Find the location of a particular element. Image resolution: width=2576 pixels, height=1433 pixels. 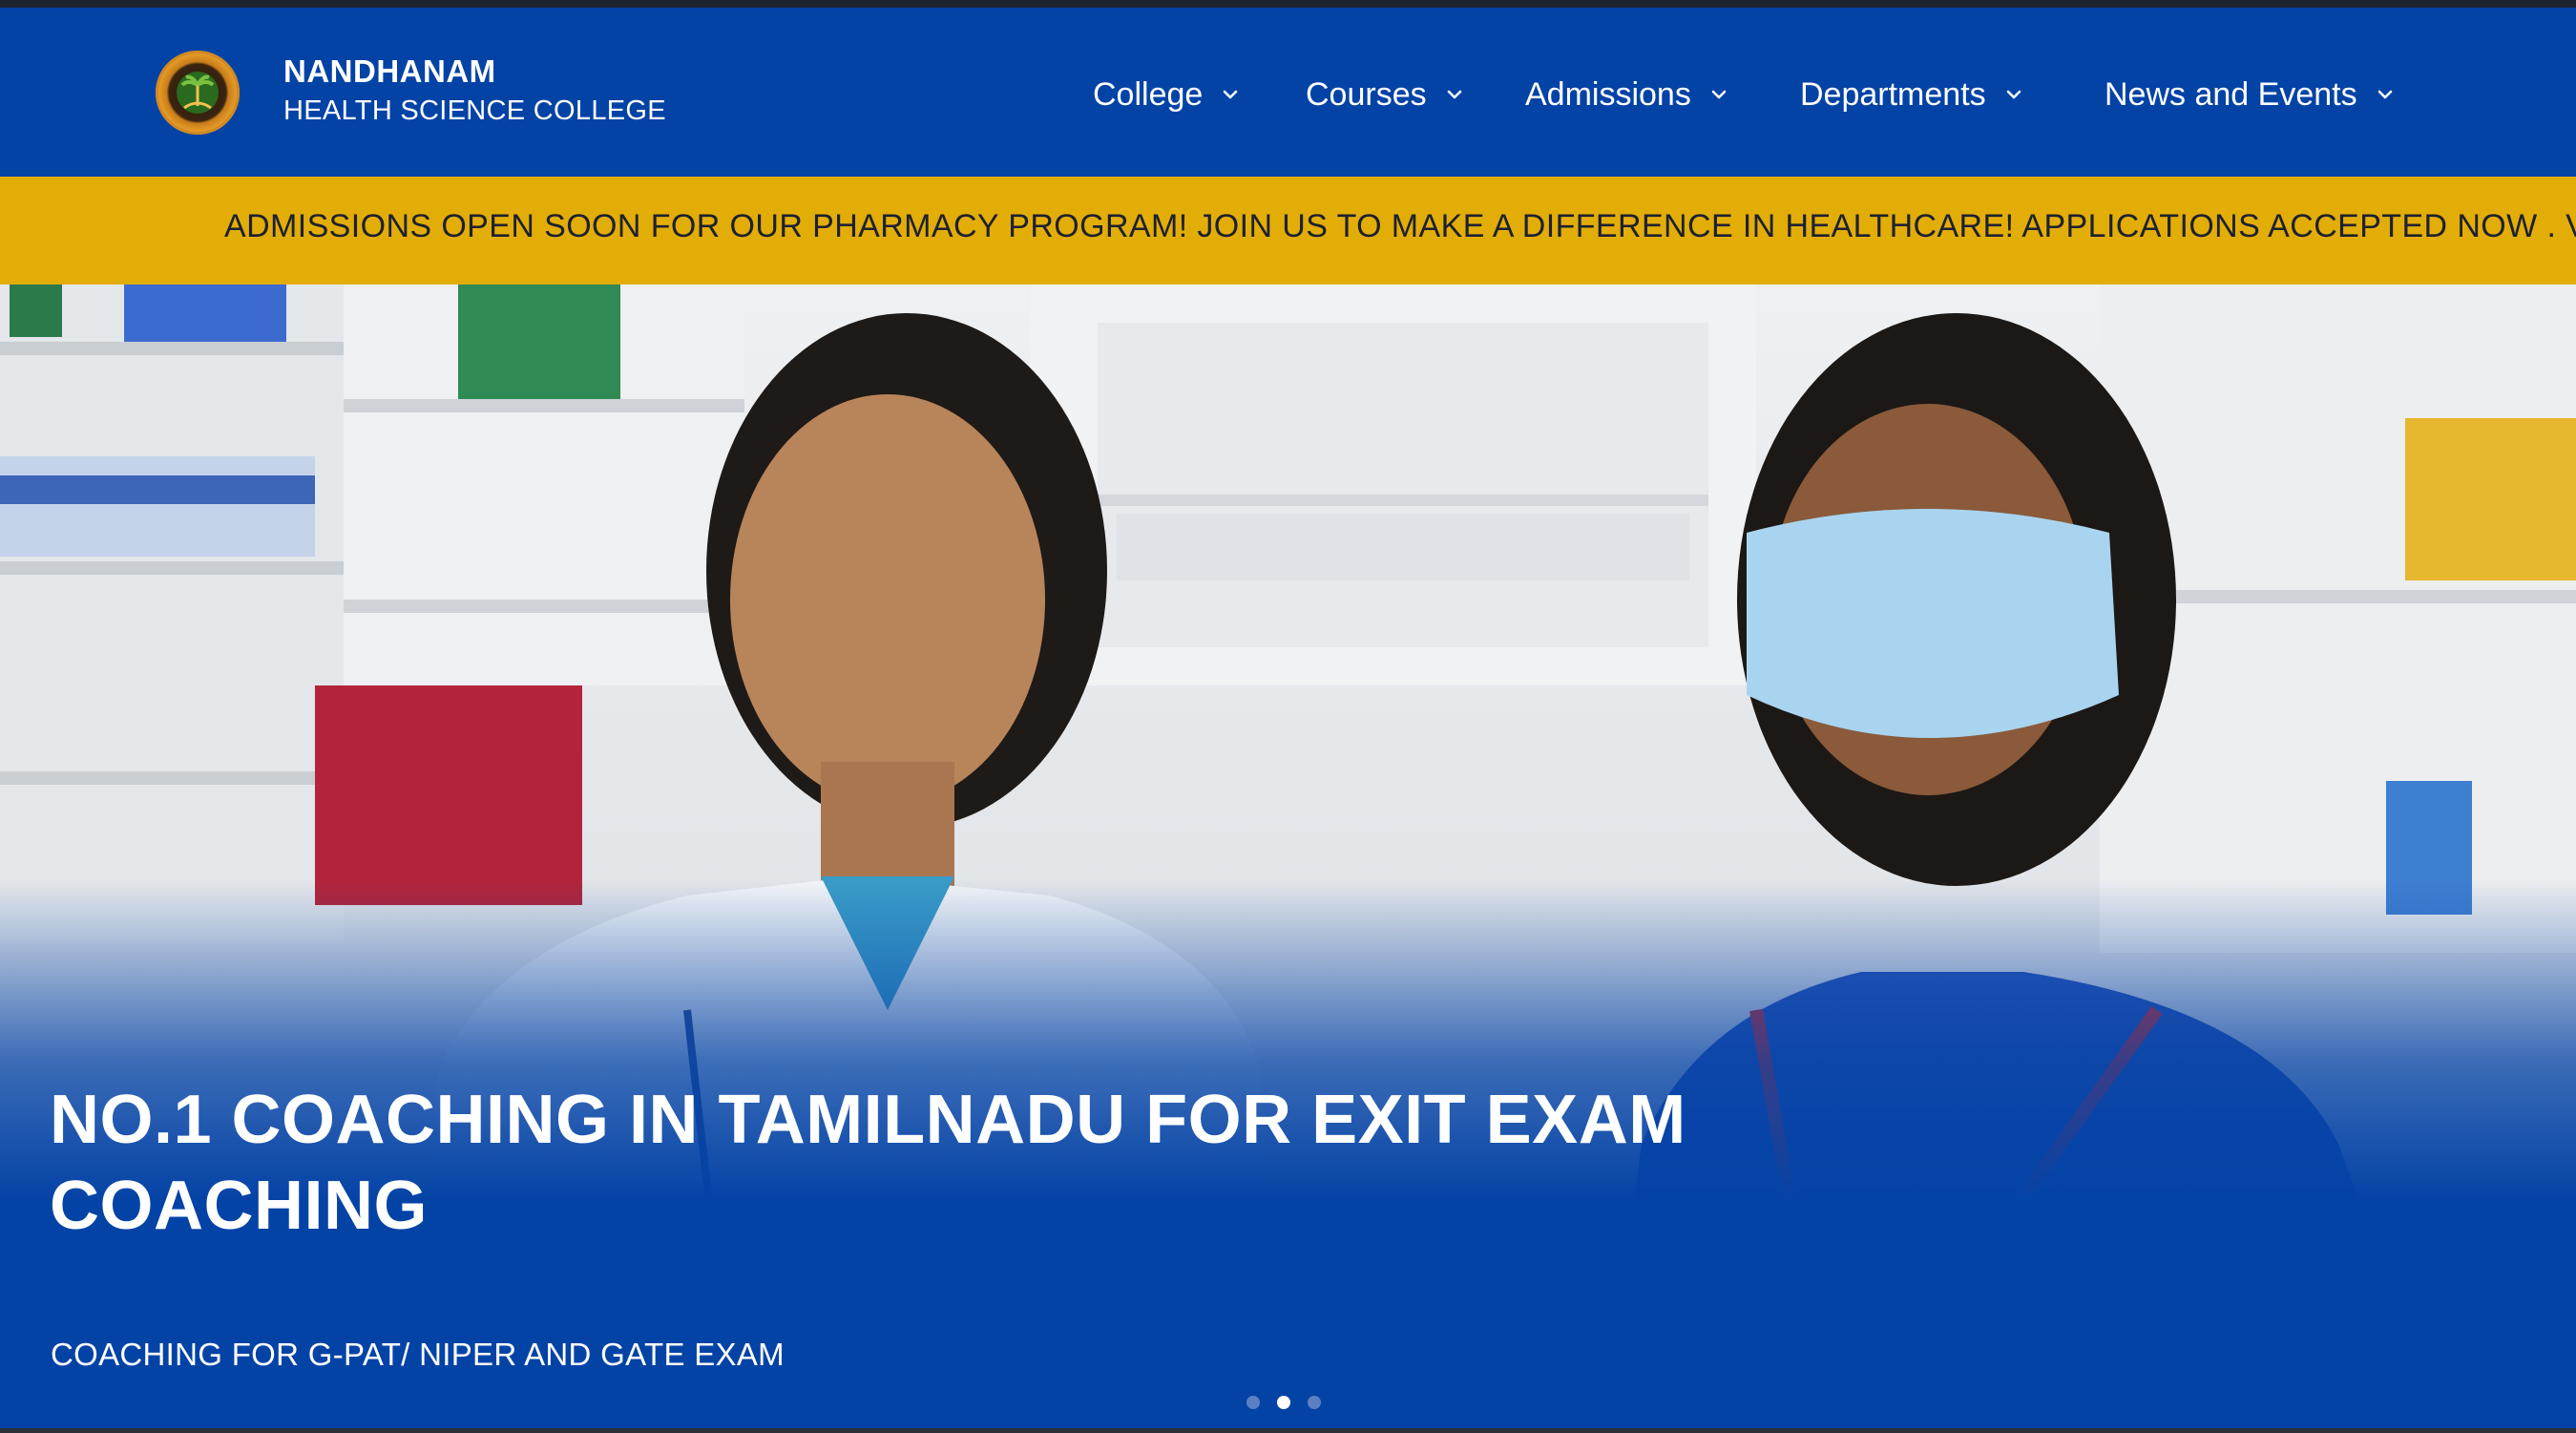

nav-label: News and Events is located at coordinates (2231, 94).